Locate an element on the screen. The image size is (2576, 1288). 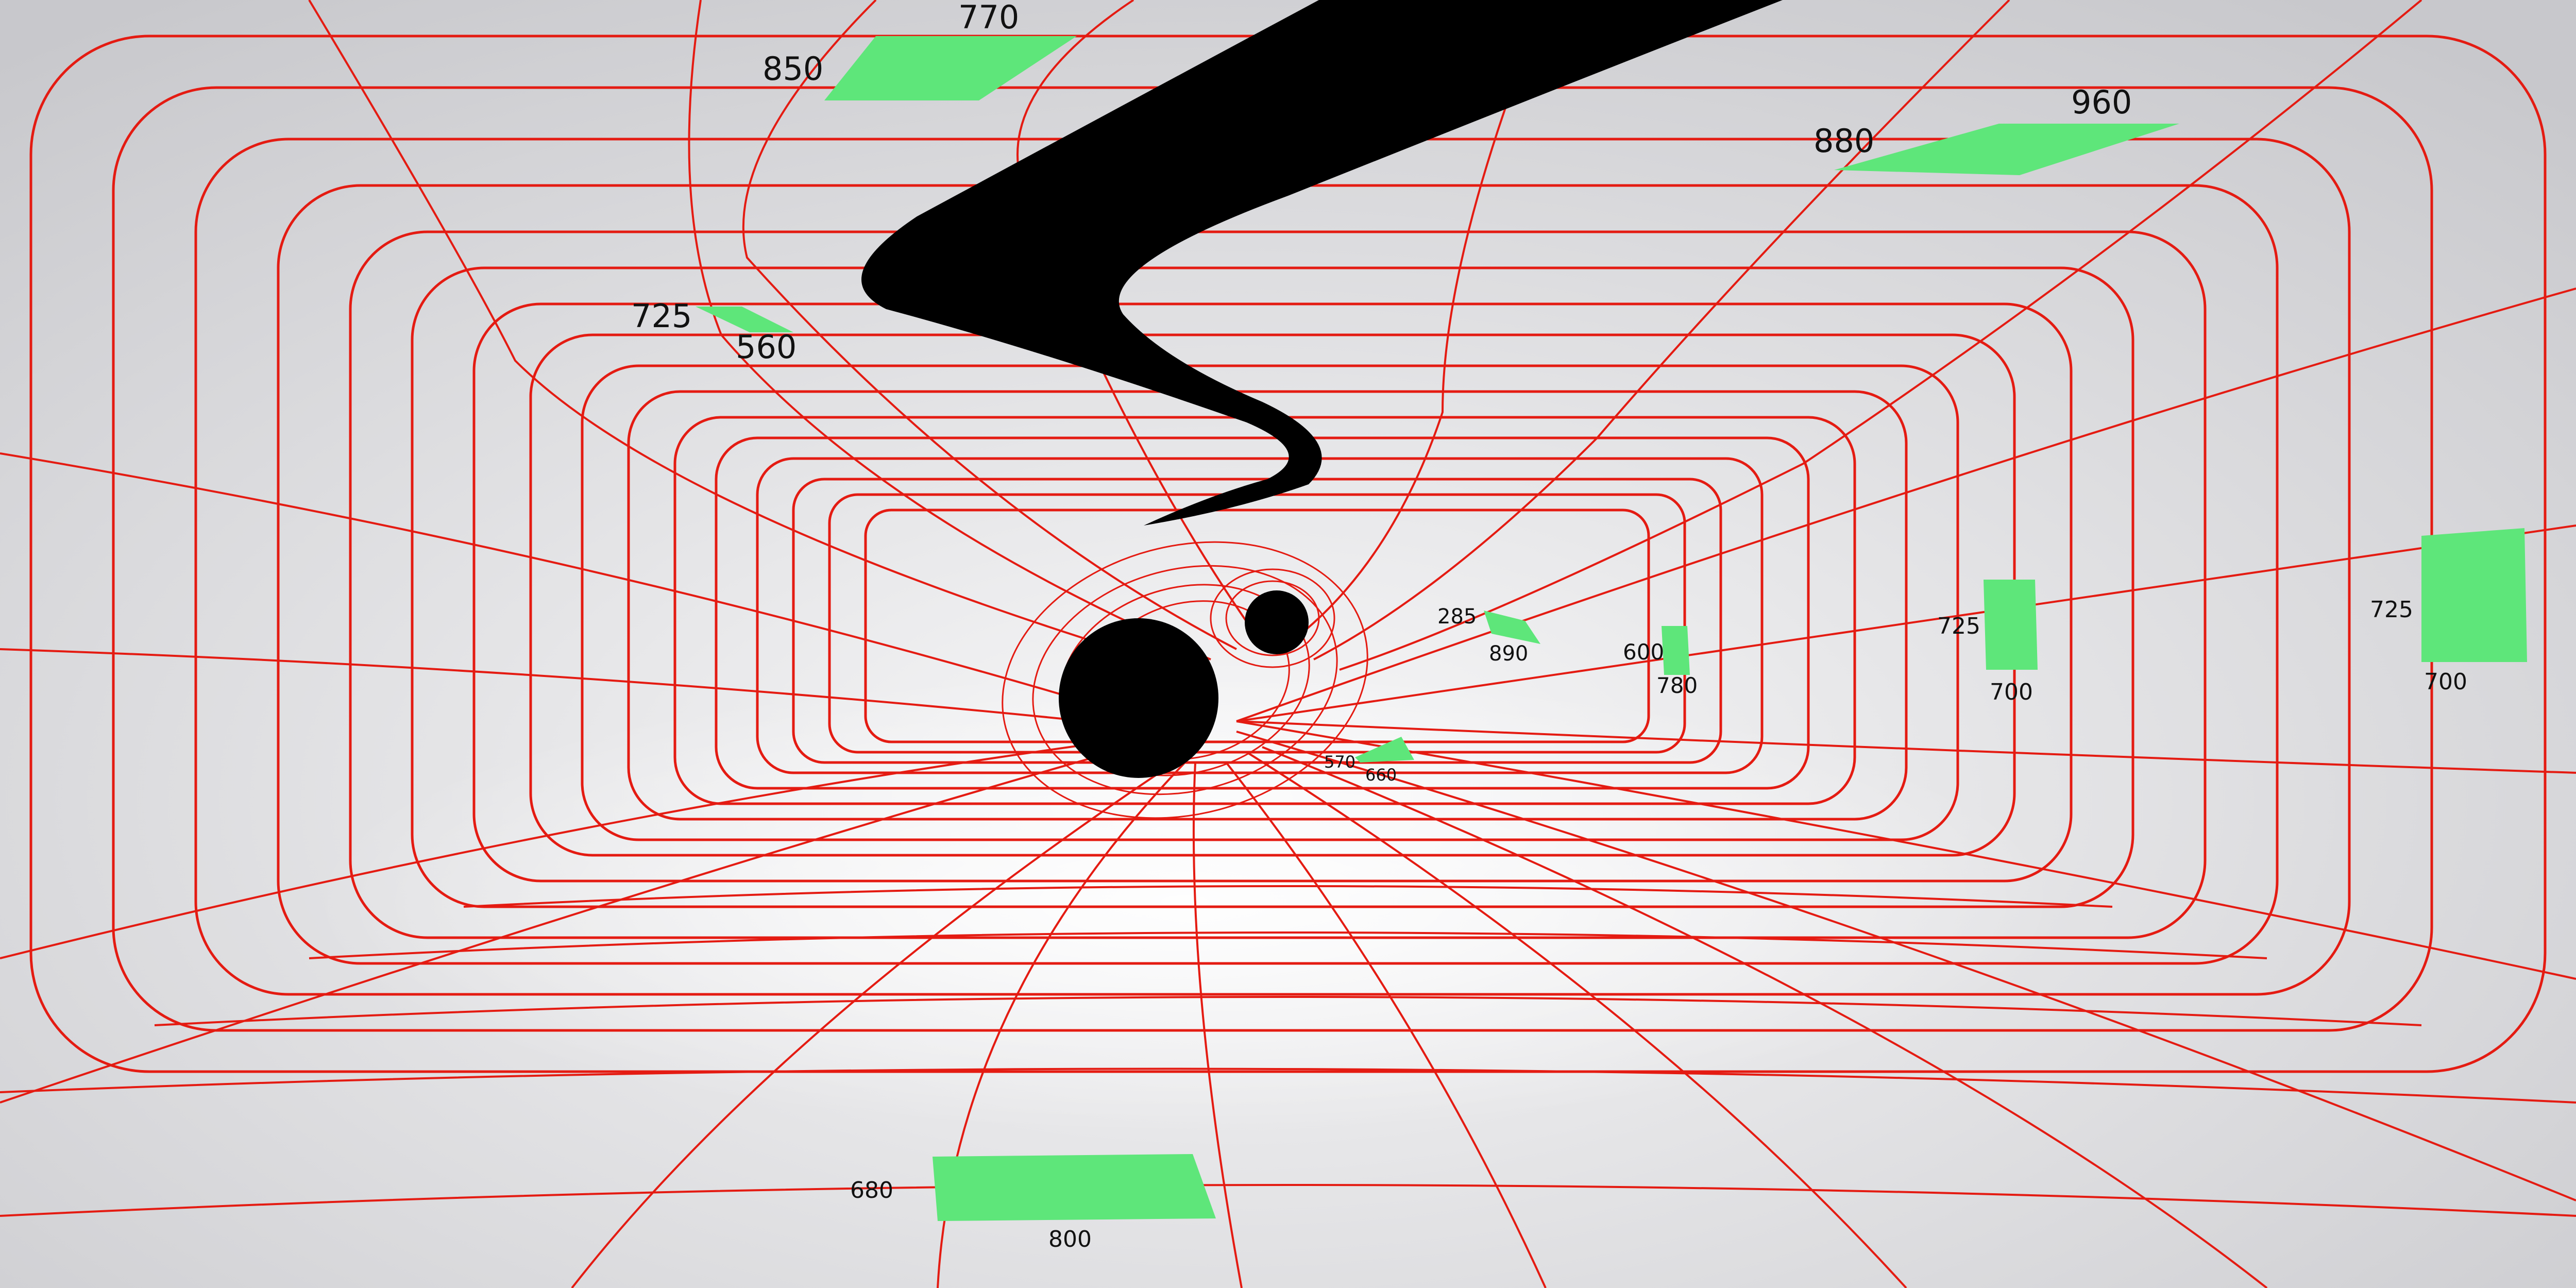
label-800: 800 is located at coordinates (1070, 1239).